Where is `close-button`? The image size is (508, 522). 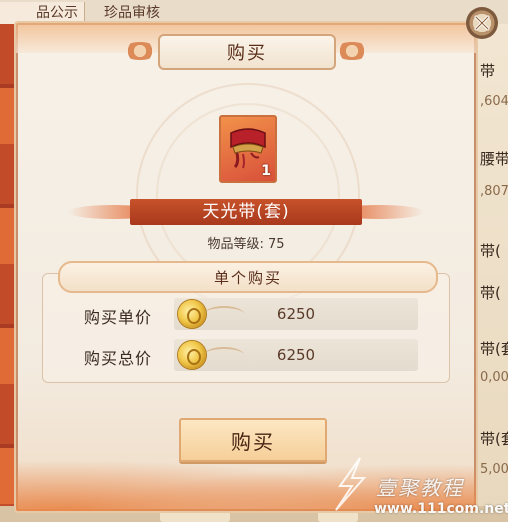
close-button is located at coordinates (482, 23).